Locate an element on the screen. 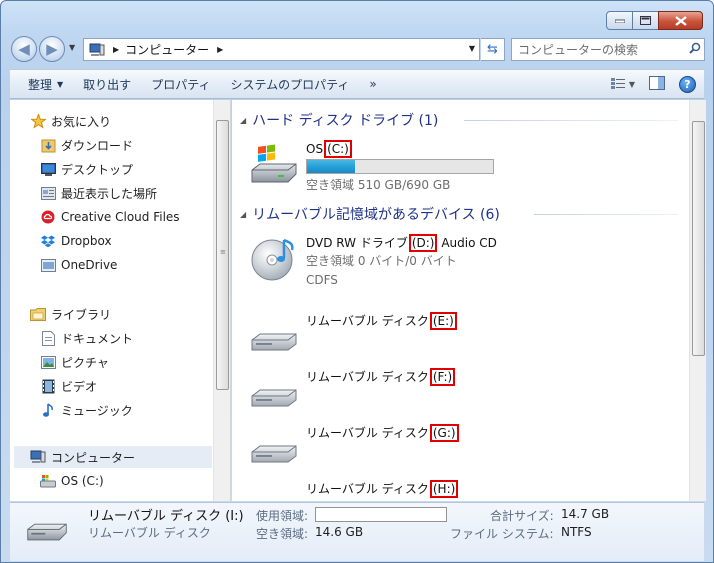  details-usage-bar is located at coordinates (381, 514).